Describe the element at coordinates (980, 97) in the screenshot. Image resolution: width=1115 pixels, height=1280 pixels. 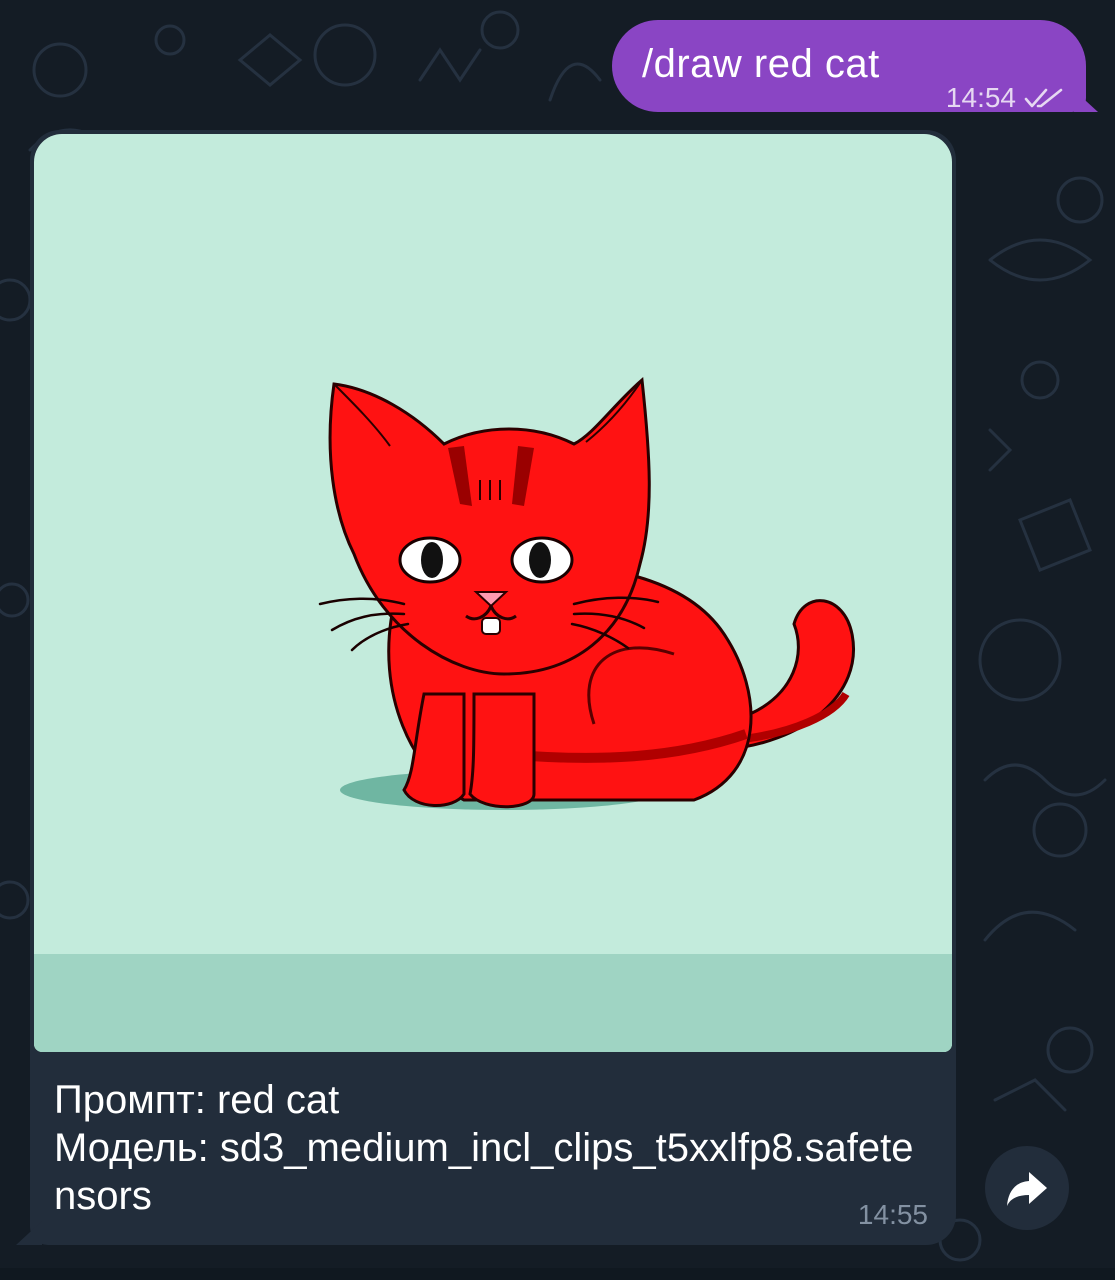
I see `outgoing-message-time: 14:54` at that location.